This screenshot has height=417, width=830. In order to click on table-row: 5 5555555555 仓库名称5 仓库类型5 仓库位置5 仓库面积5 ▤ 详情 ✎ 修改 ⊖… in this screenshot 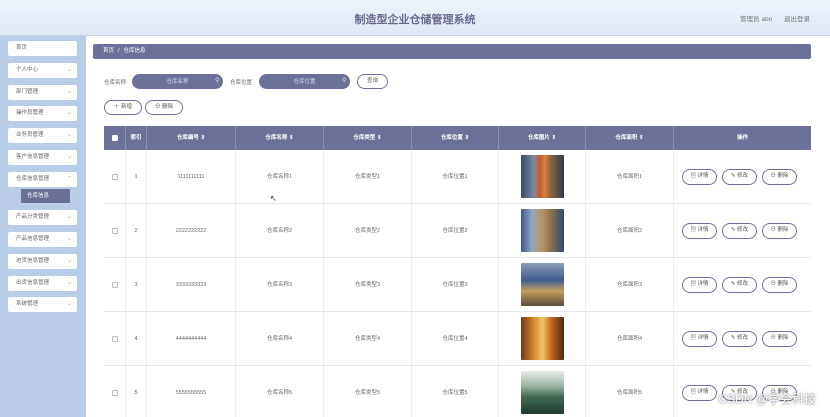, I will do `click(457, 391)`.